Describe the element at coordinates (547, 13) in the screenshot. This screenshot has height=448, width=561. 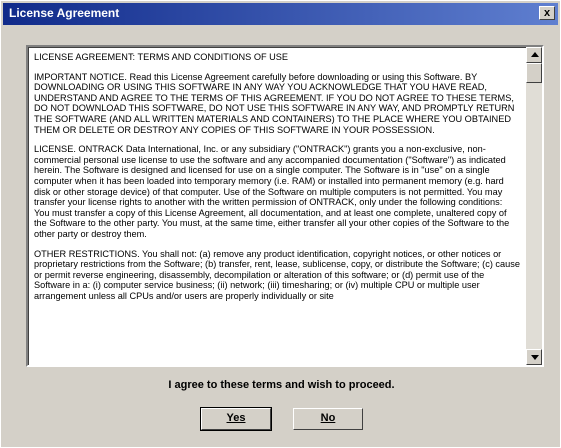
I see `close-button: x` at that location.